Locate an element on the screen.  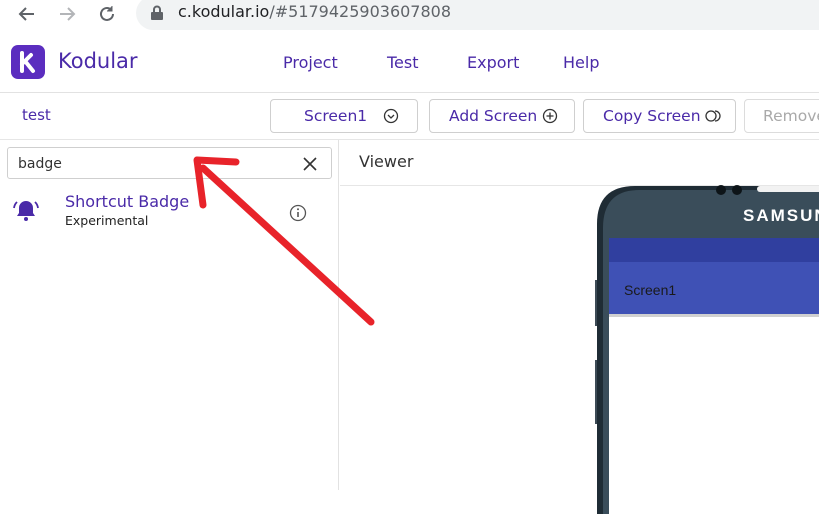
copy-icon is located at coordinates (713, 116).